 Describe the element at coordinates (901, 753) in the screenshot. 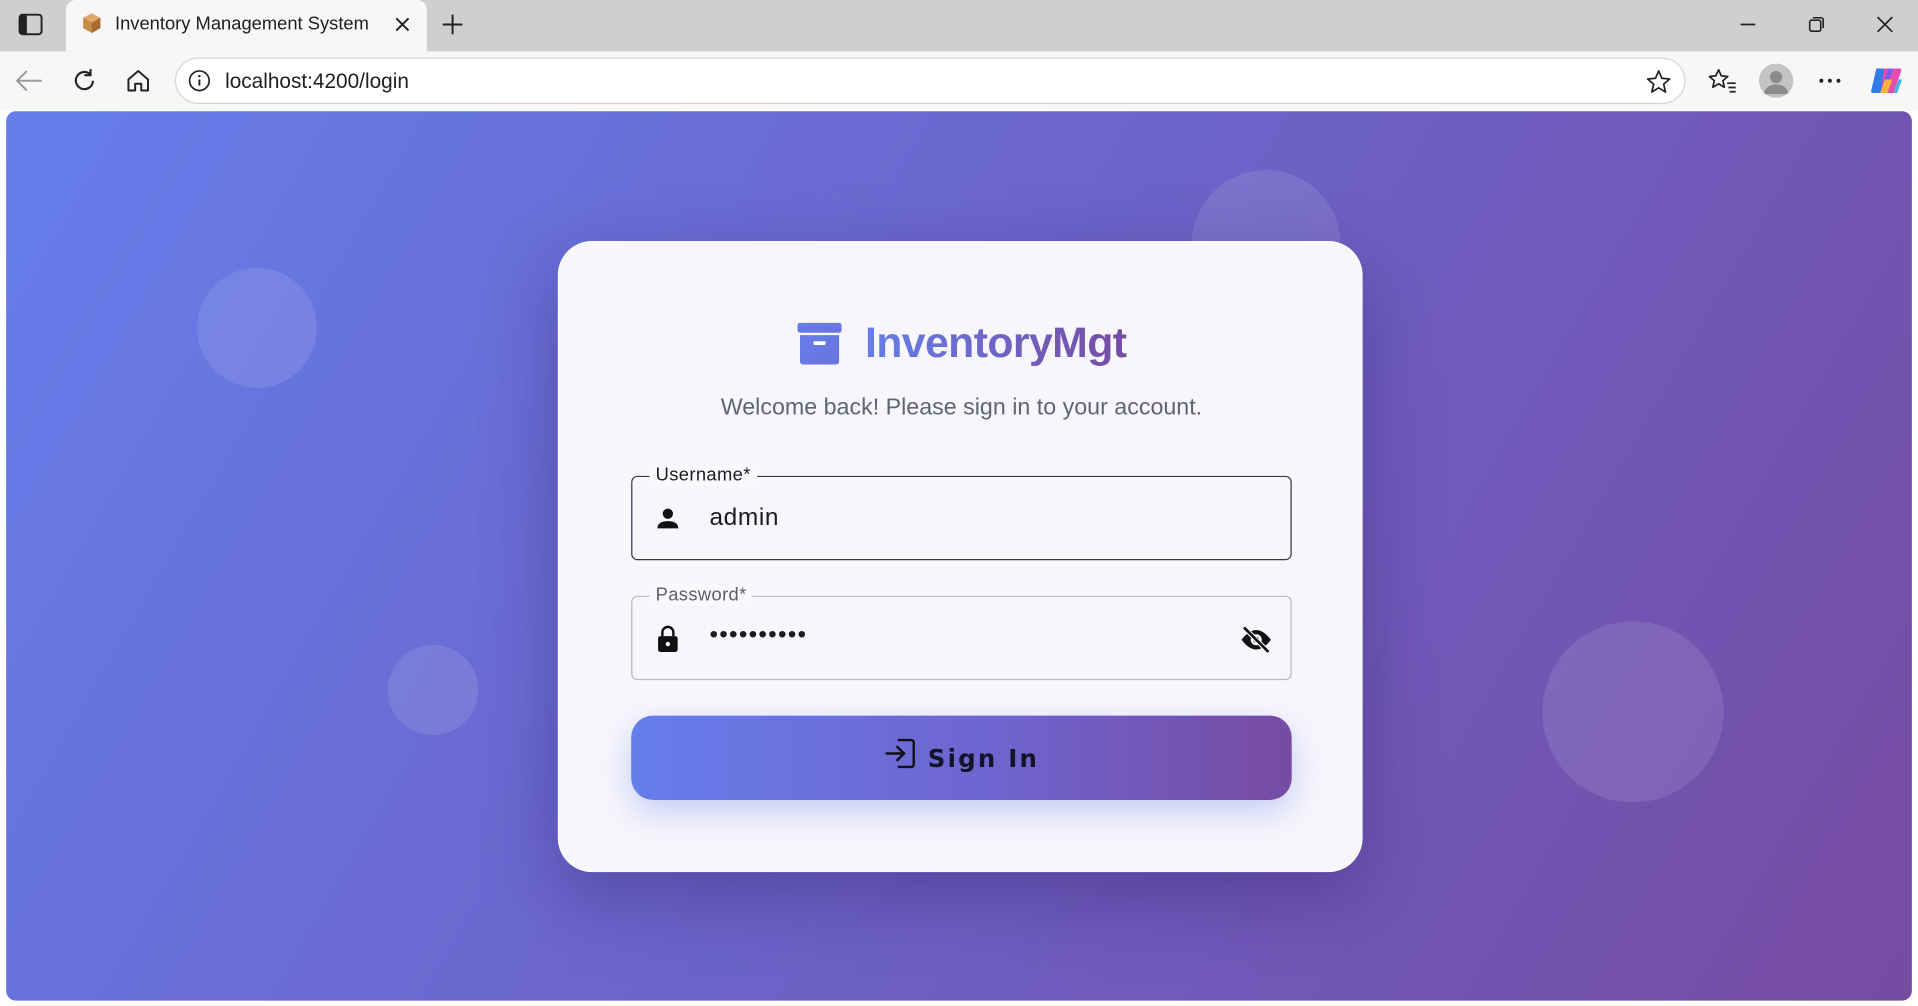

I see `login-icon` at that location.